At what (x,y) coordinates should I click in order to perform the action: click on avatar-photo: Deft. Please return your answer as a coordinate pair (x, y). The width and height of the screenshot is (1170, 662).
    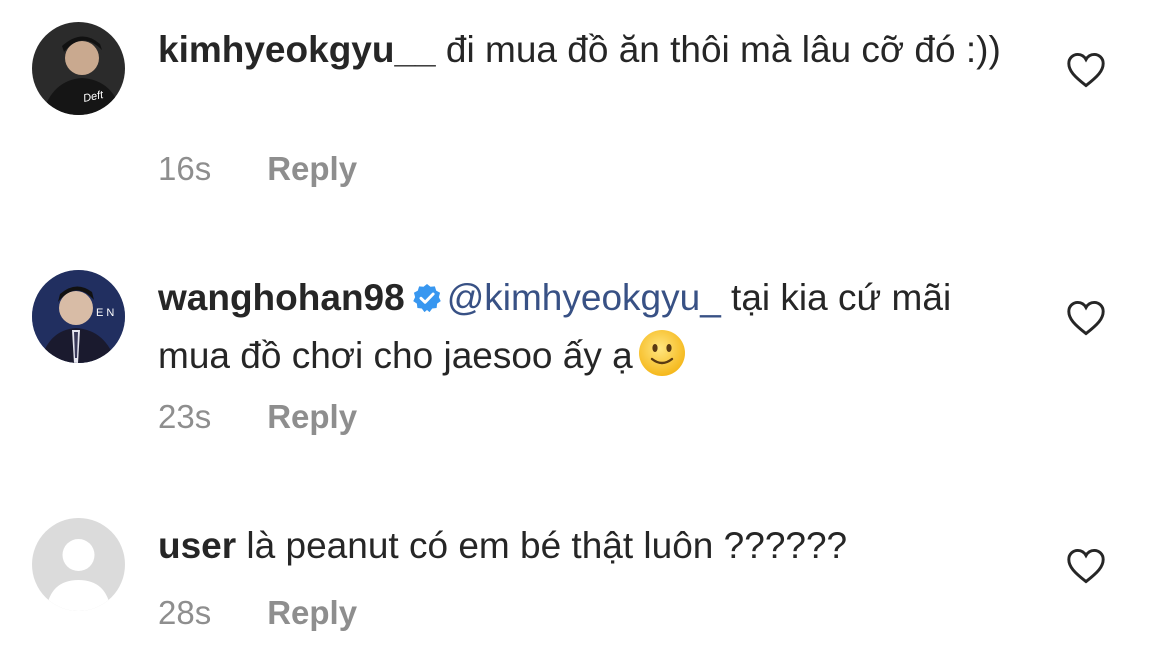
    Looking at the image, I should click on (78, 68).